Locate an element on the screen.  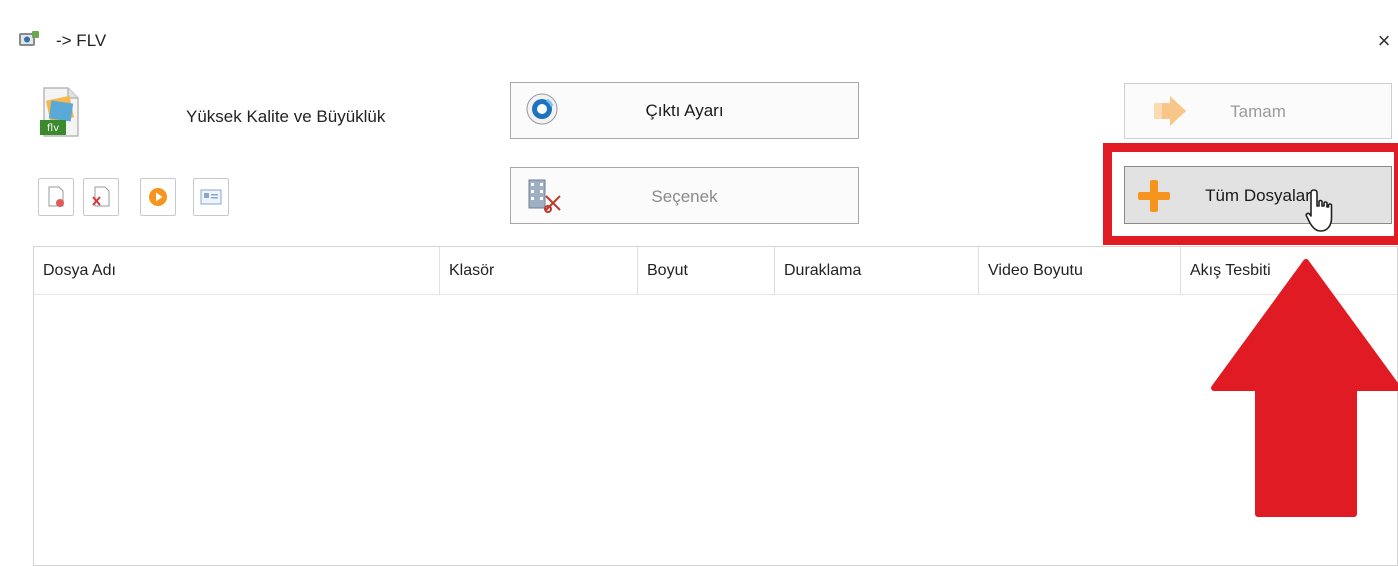
mouse-pointer-icon is located at coordinates (1319, 211).